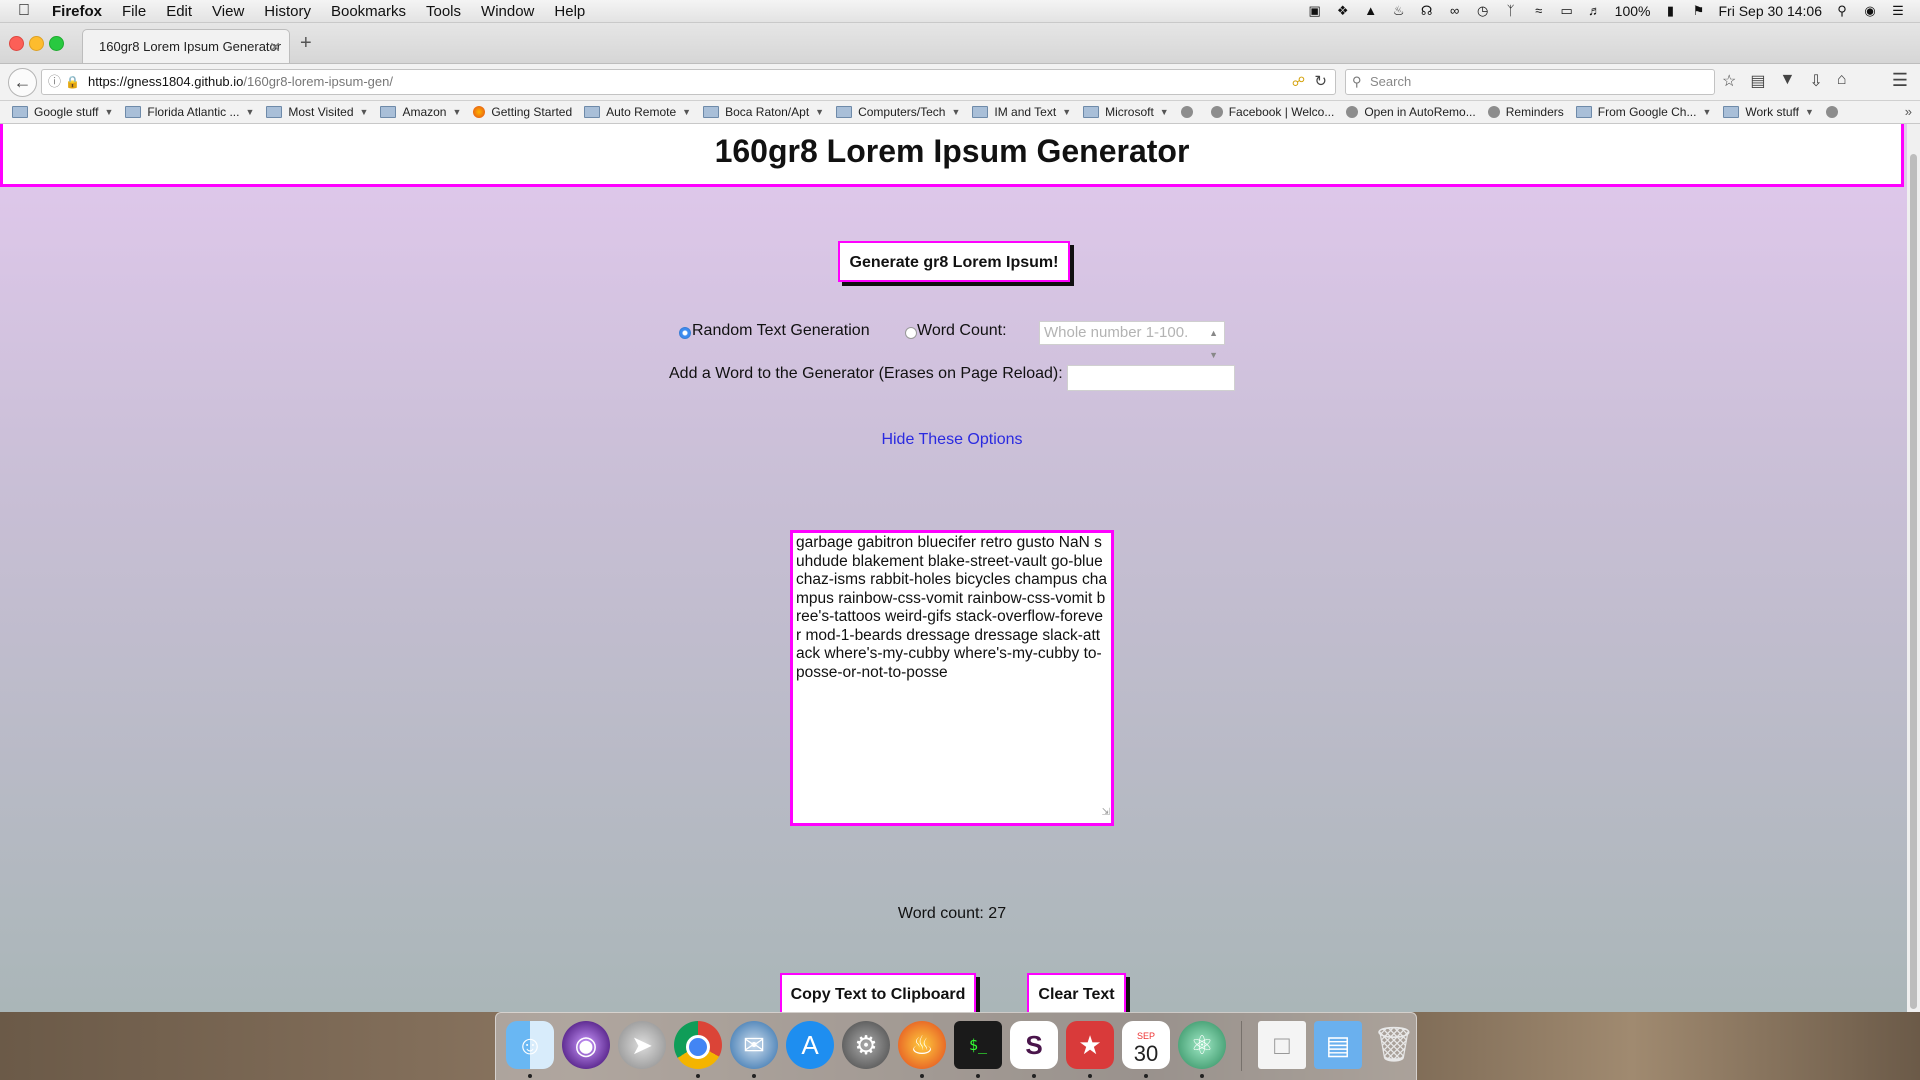 The height and width of the screenshot is (1080, 1920). What do you see at coordinates (586, 1045) in the screenshot?
I see `siri-icon: ◉` at bounding box center [586, 1045].